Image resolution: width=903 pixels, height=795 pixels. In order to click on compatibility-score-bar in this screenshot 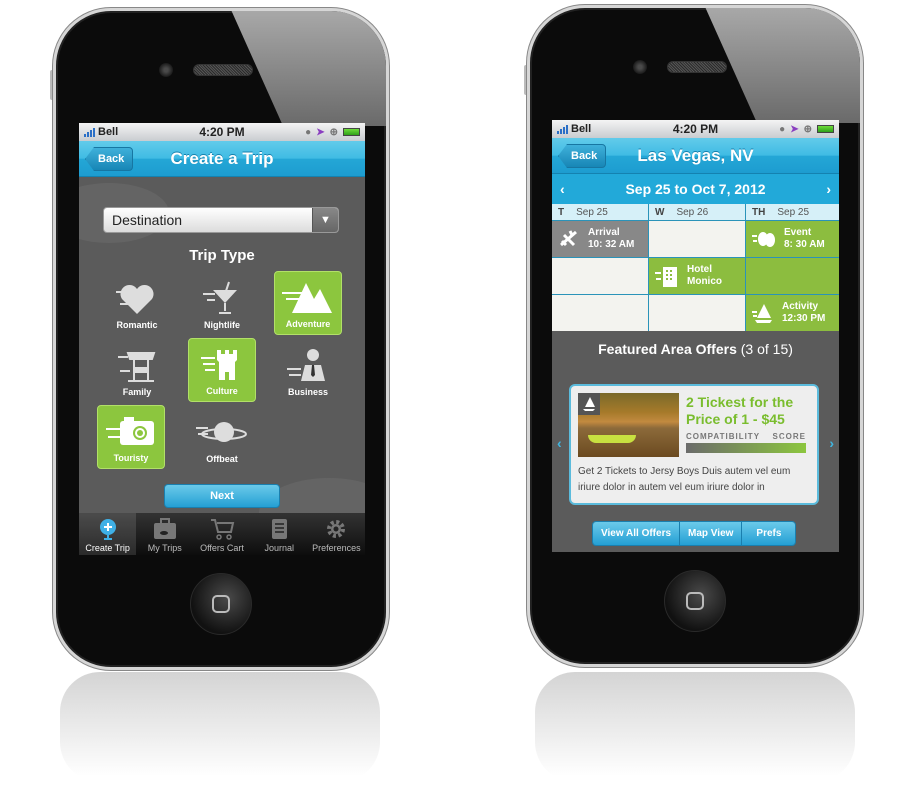, I will do `click(746, 445)`.